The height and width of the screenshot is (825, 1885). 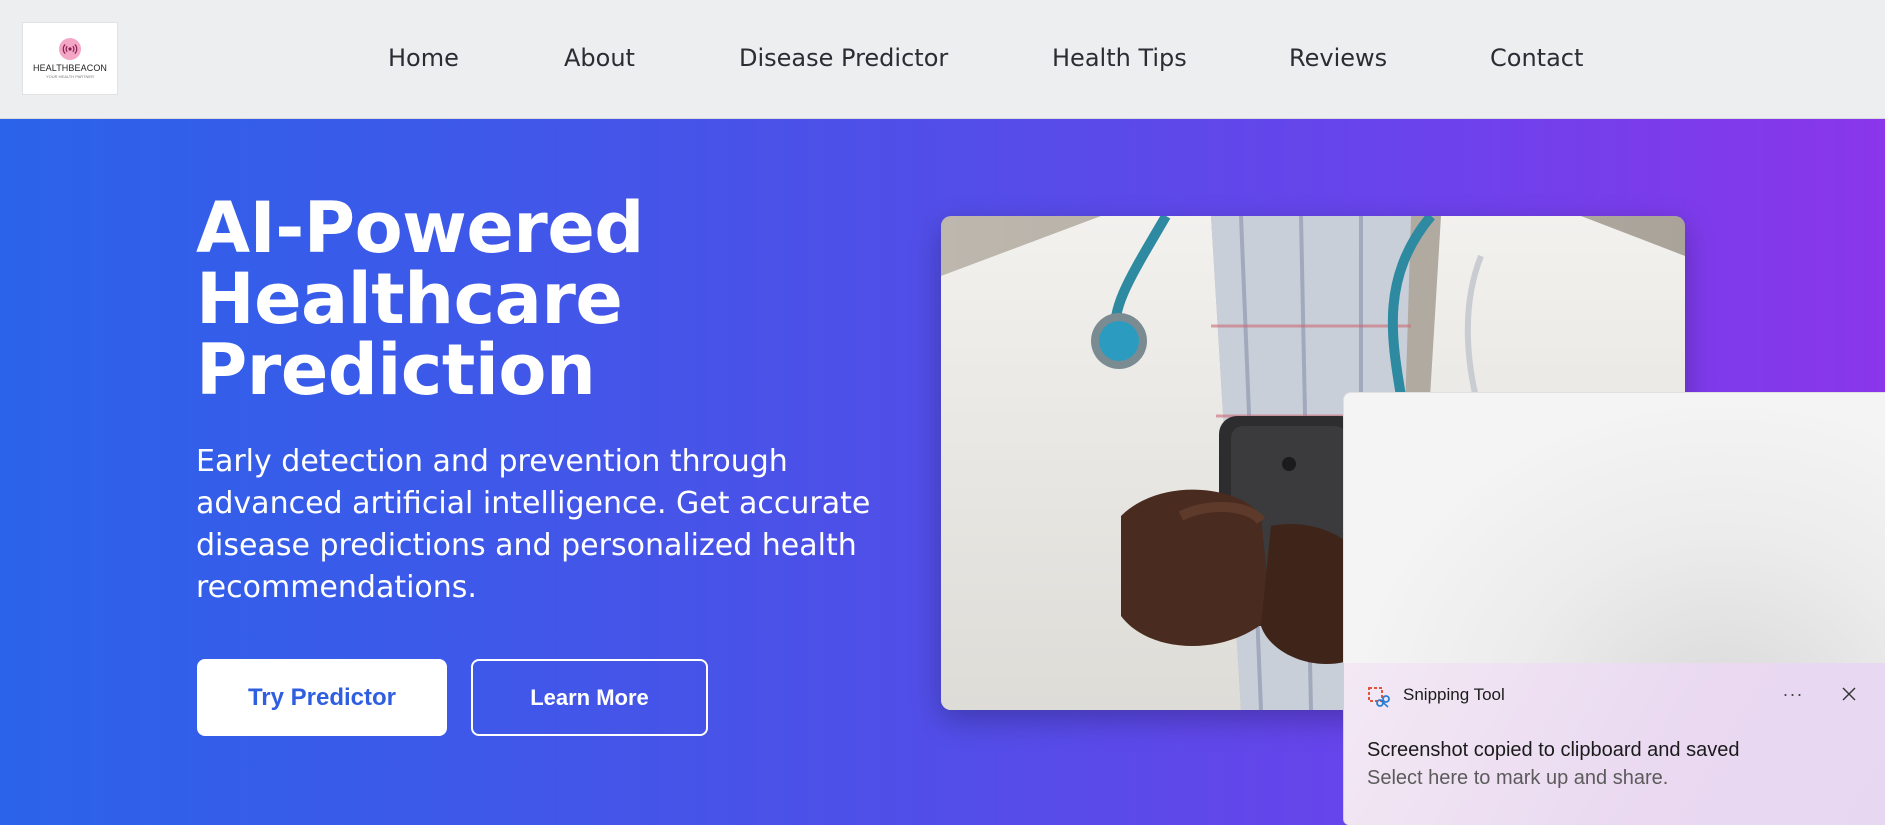 What do you see at coordinates (423, 58) in the screenshot?
I see `nav-link-home: Home` at bounding box center [423, 58].